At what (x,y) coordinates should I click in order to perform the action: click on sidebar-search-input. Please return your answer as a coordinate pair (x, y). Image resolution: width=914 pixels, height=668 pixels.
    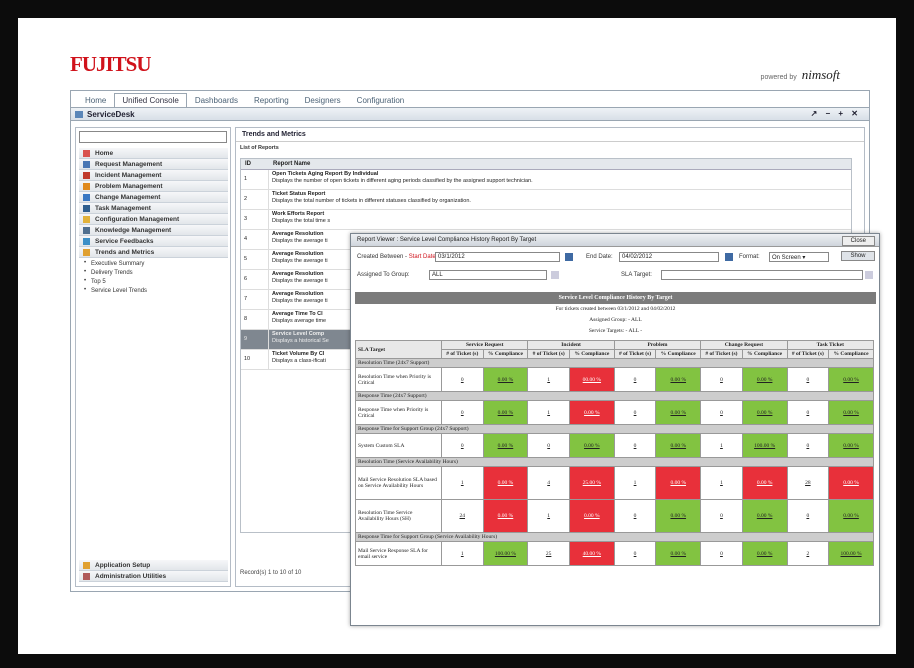
    Looking at the image, I should click on (153, 137).